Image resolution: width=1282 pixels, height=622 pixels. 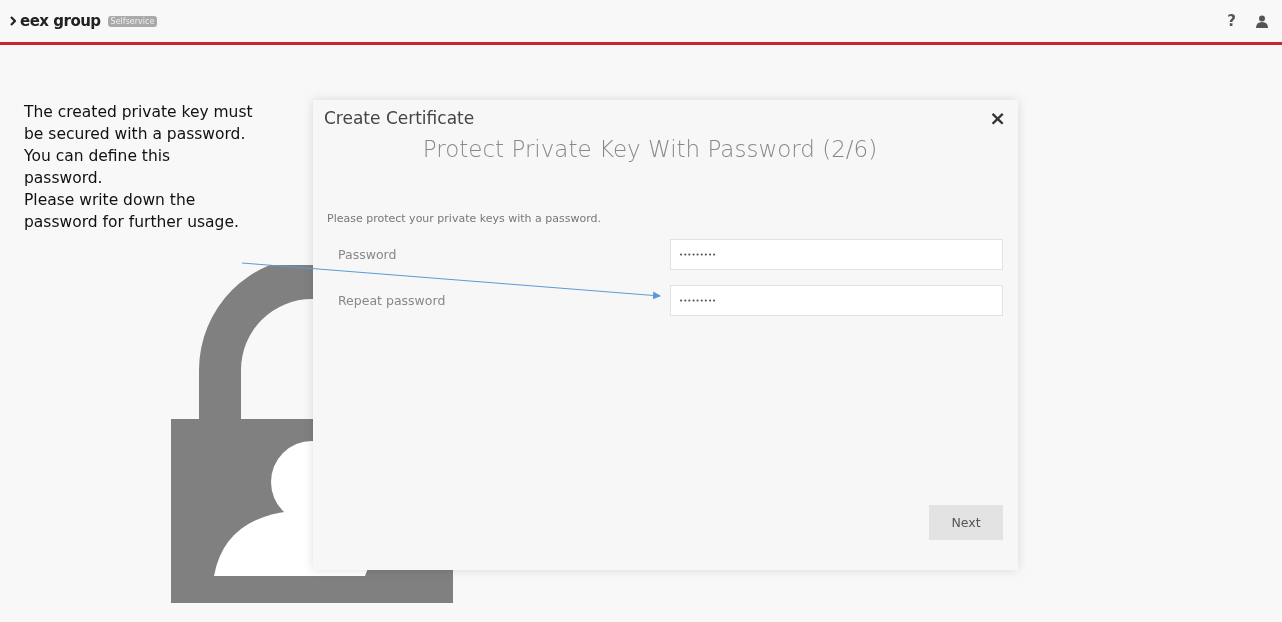 What do you see at coordinates (138, 112) in the screenshot?
I see `callout-text: The created private key must` at bounding box center [138, 112].